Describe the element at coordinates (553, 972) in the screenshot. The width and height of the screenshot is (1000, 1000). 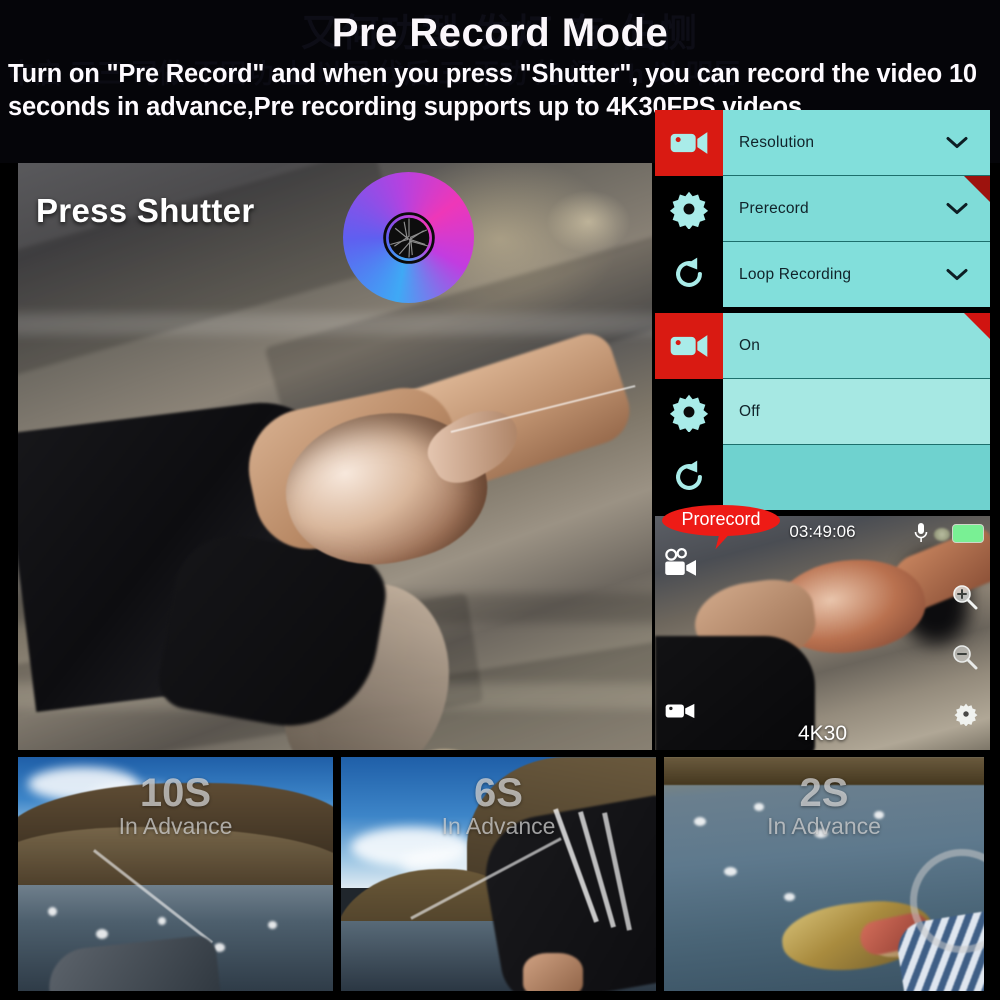
I see `hand` at that location.